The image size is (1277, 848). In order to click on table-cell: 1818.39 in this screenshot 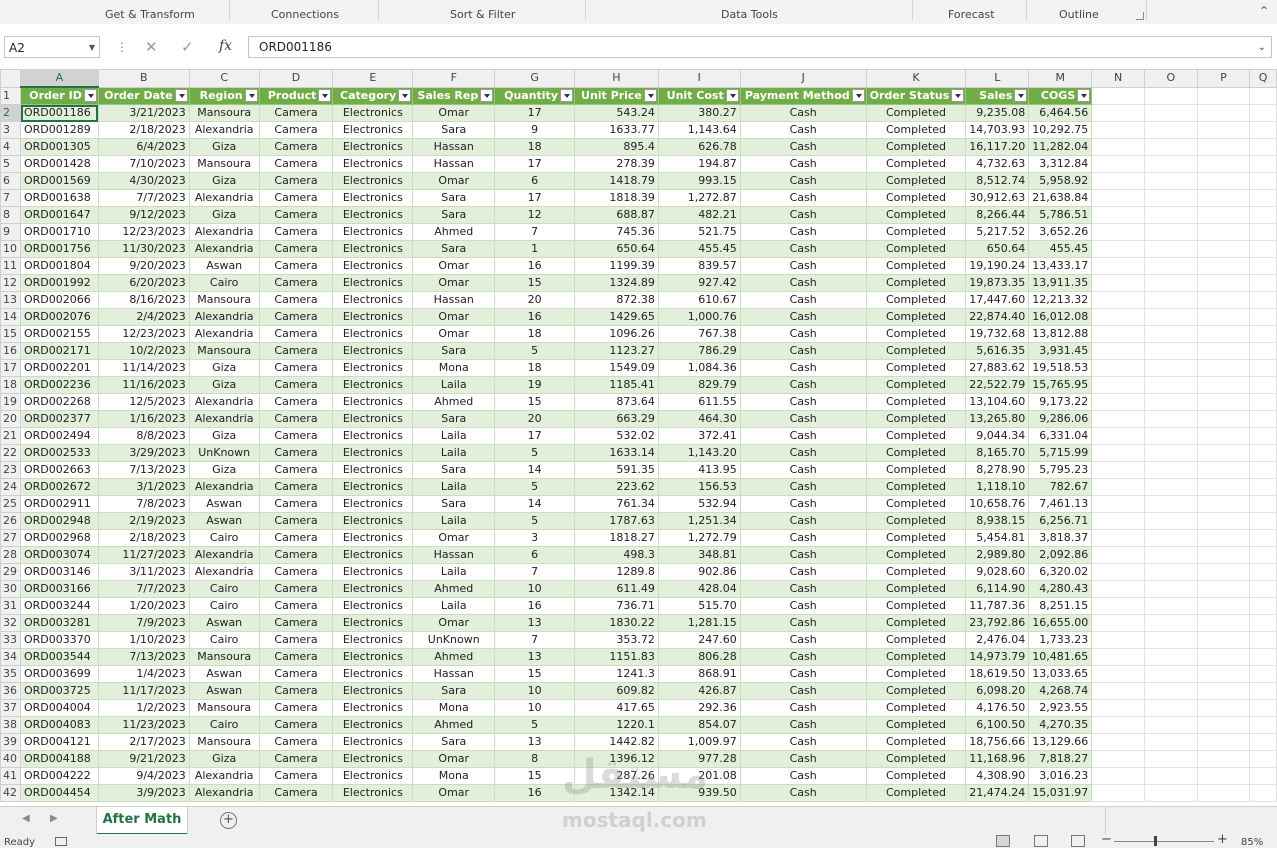, I will do `click(616, 198)`.